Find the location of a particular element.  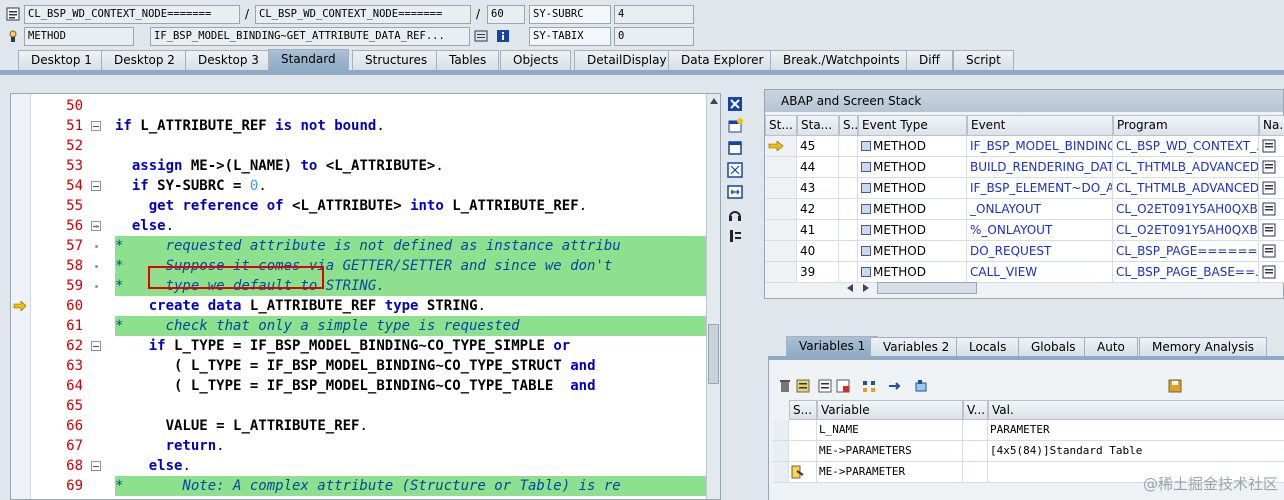

stack-event-cell: _ONLAYOUT is located at coordinates (1040, 209).